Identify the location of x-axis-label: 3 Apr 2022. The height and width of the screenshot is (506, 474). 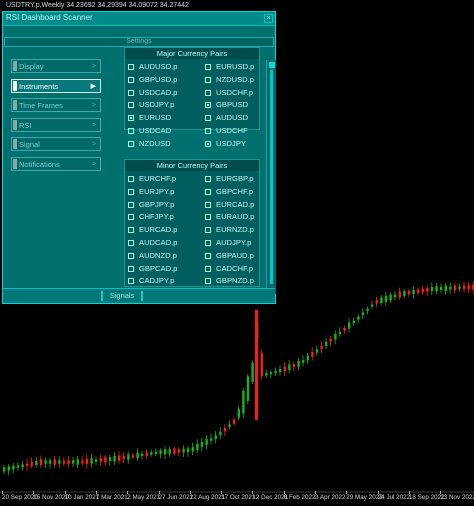
(330, 497).